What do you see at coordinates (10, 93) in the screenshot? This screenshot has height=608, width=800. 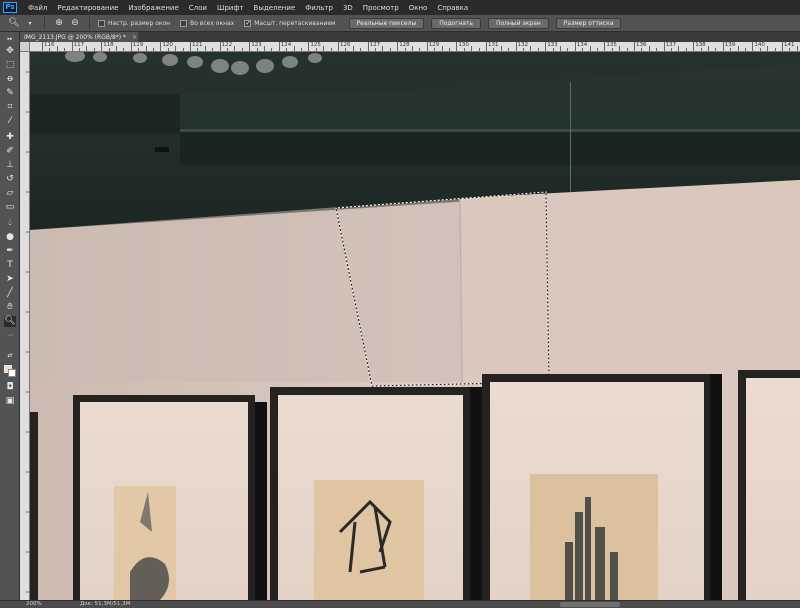 I see `quick-select-tool-icon: ✎` at bounding box center [10, 93].